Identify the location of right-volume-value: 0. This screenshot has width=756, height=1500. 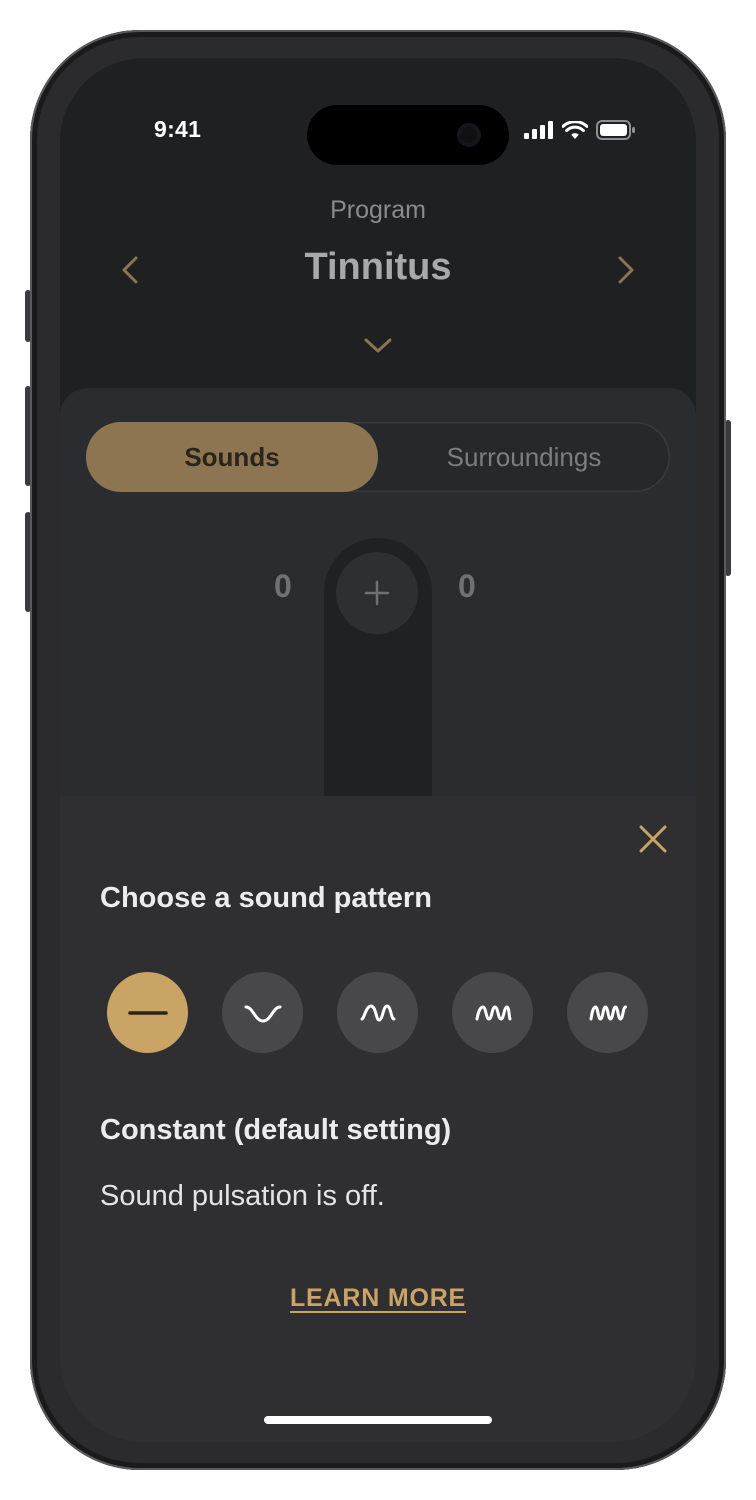
(467, 586).